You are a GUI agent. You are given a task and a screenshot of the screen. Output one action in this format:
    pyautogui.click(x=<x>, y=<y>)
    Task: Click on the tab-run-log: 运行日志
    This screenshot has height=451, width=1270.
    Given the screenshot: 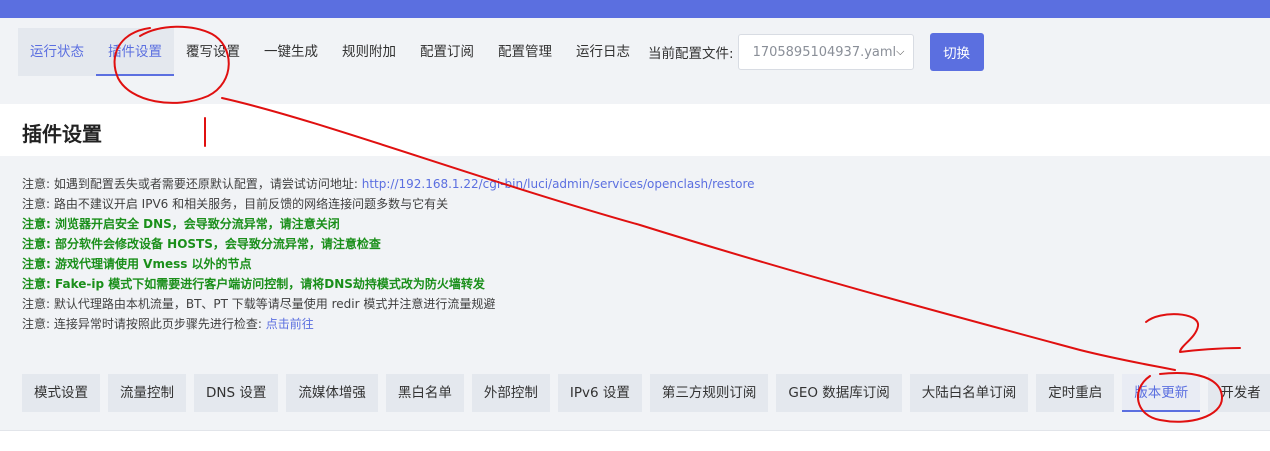 What is the action you would take?
    pyautogui.click(x=603, y=52)
    